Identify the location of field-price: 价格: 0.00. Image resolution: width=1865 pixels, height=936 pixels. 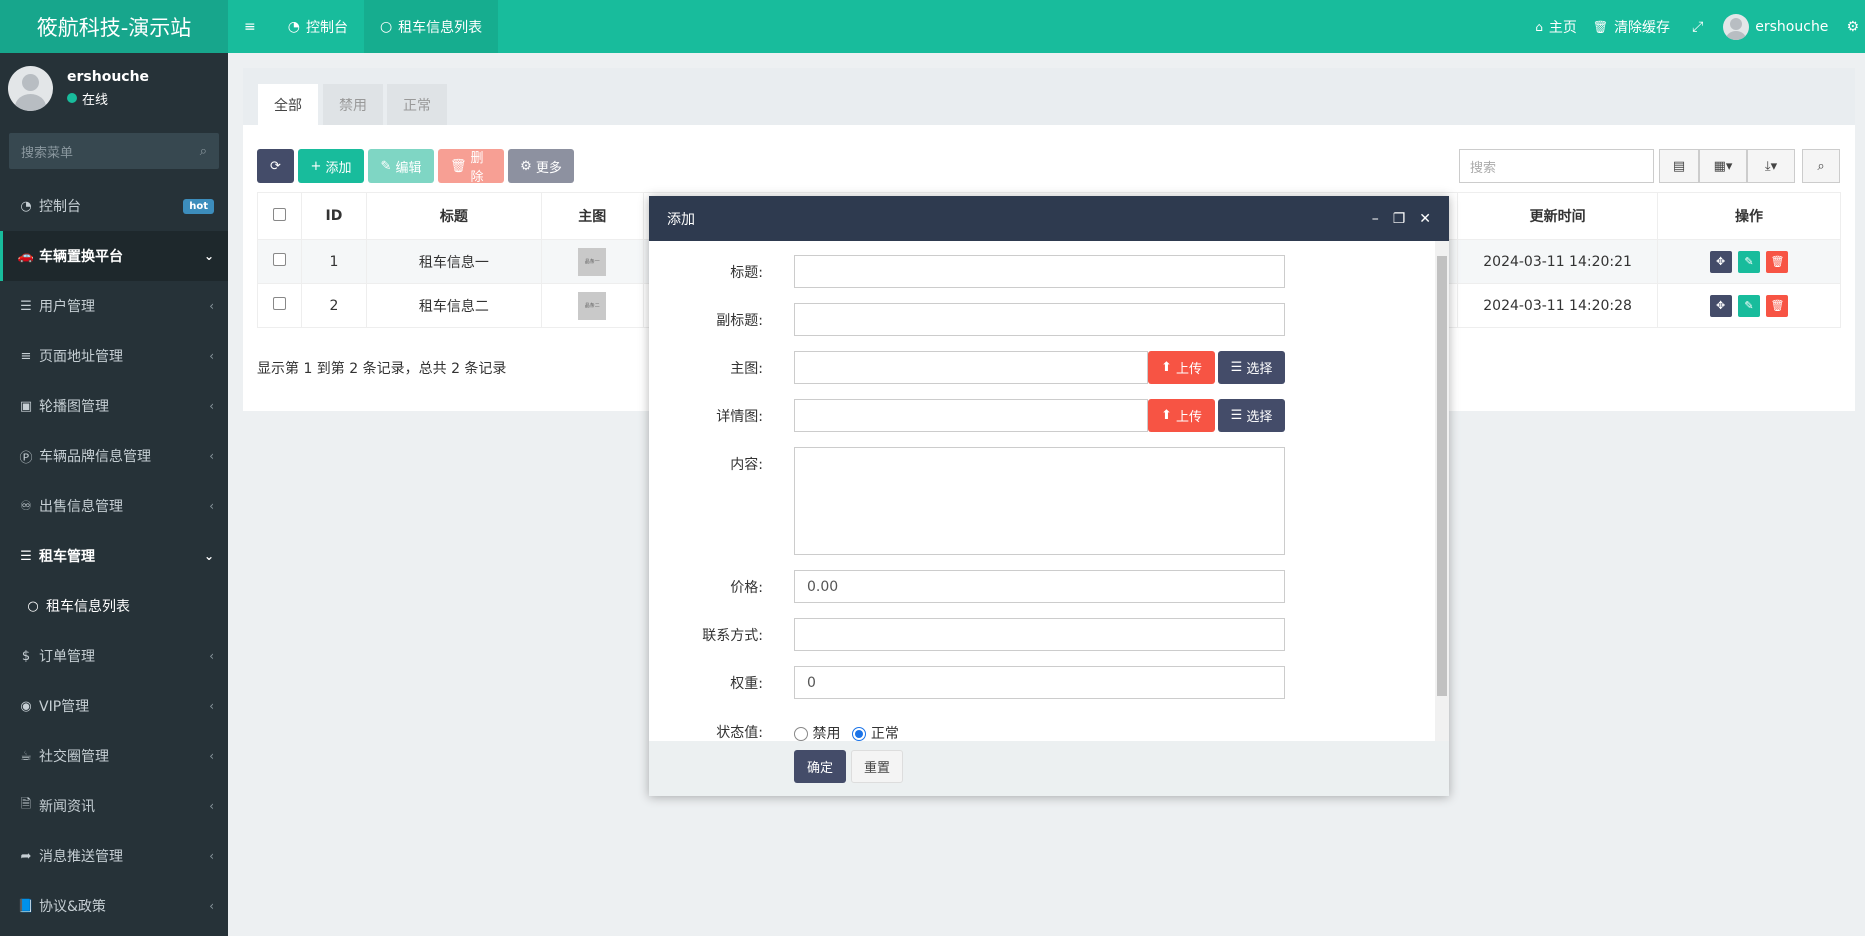
(1049, 586).